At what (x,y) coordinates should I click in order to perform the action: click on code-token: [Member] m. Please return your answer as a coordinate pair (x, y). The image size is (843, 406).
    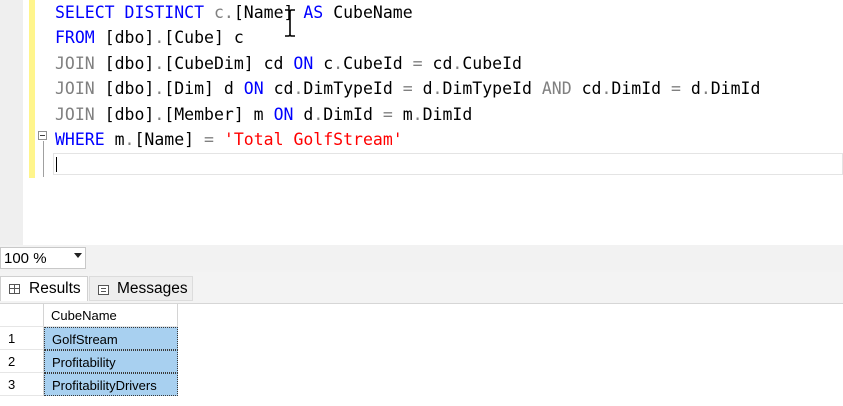
    Looking at the image, I should click on (219, 114).